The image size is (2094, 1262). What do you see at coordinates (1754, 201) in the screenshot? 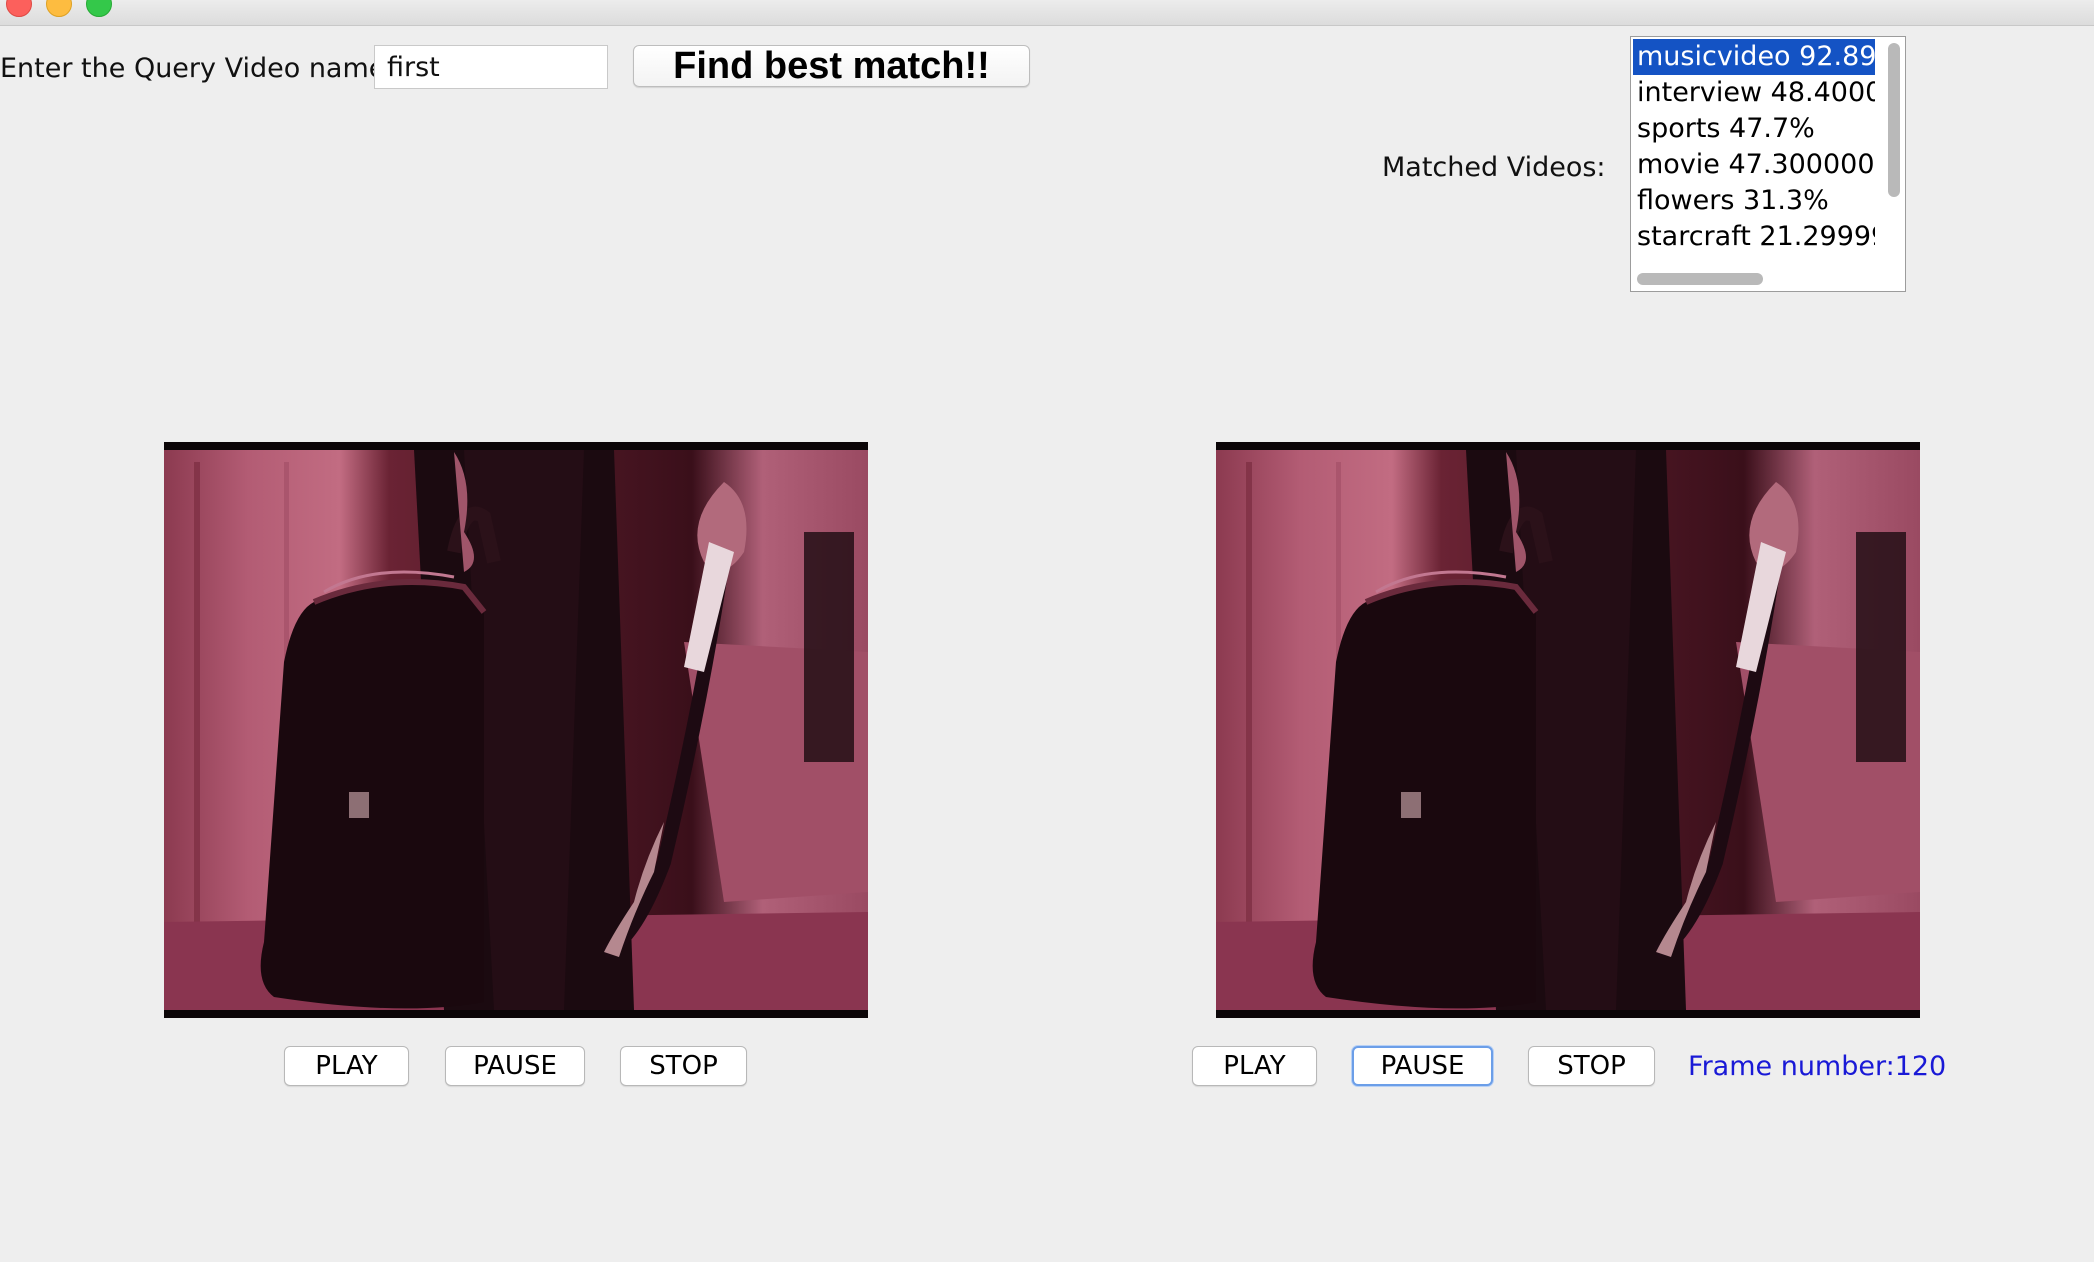
I see `matched-video-item: flowers 31.3%` at bounding box center [1754, 201].